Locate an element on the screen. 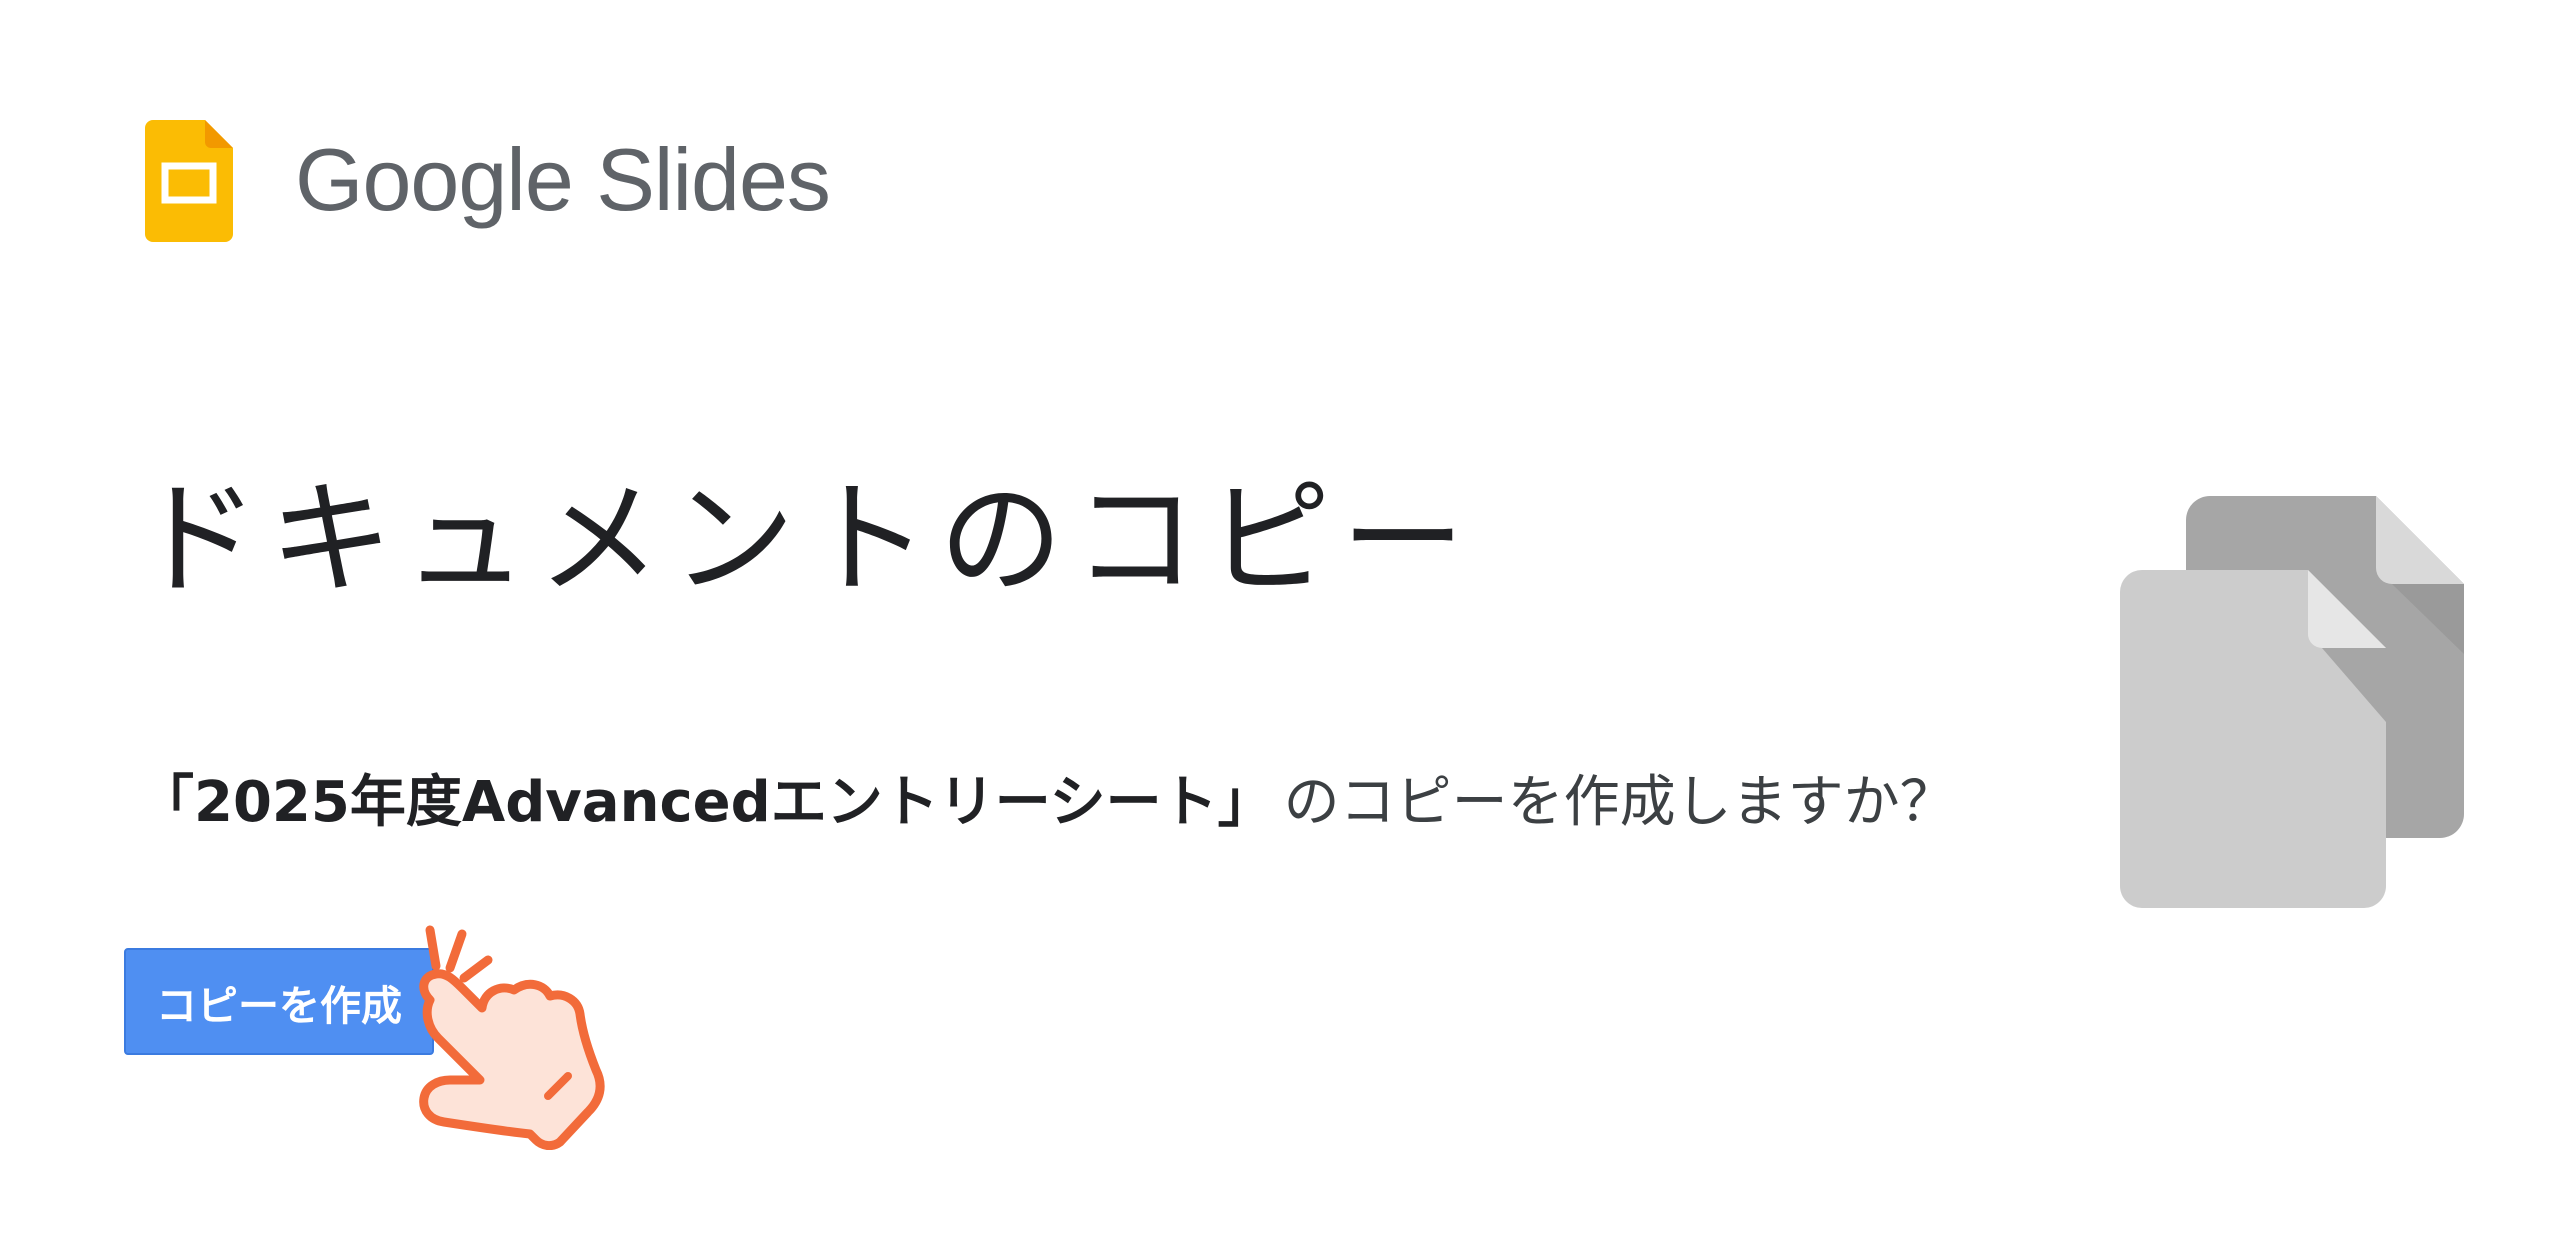 The height and width of the screenshot is (1258, 2560). copy-prompt: 「2025年度Advancedエントリーシート」 のコピーを作成しますか？ is located at coordinates (1047, 803).